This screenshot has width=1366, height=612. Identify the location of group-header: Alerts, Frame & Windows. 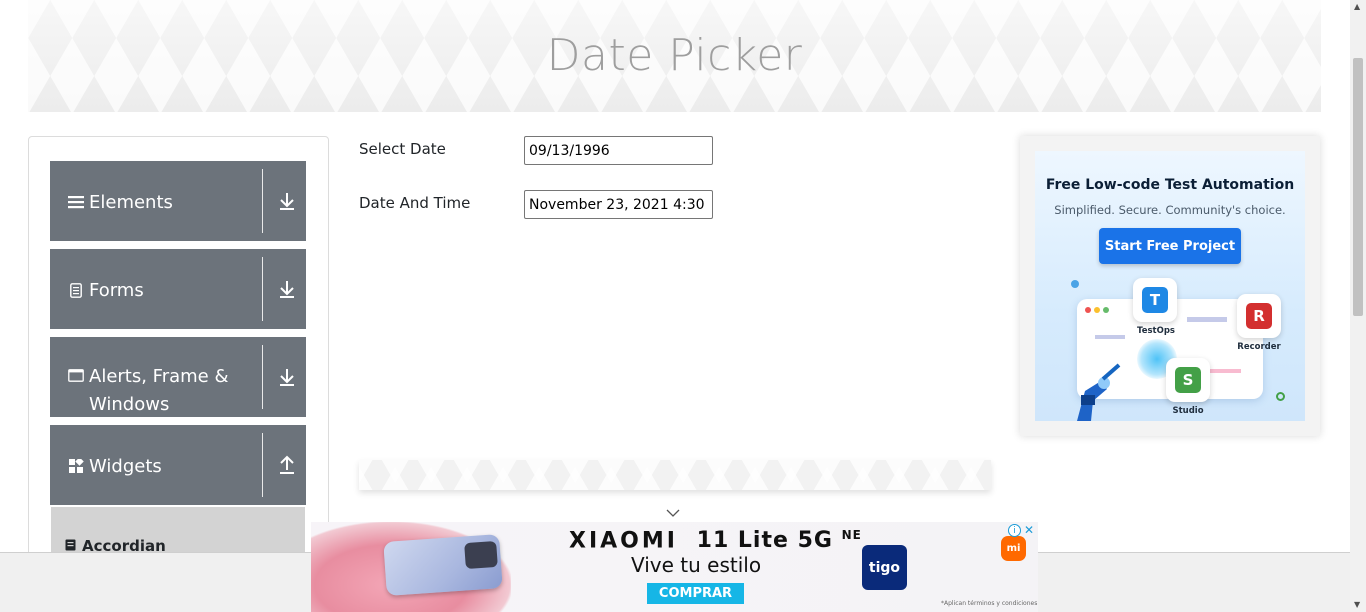
(164, 377).